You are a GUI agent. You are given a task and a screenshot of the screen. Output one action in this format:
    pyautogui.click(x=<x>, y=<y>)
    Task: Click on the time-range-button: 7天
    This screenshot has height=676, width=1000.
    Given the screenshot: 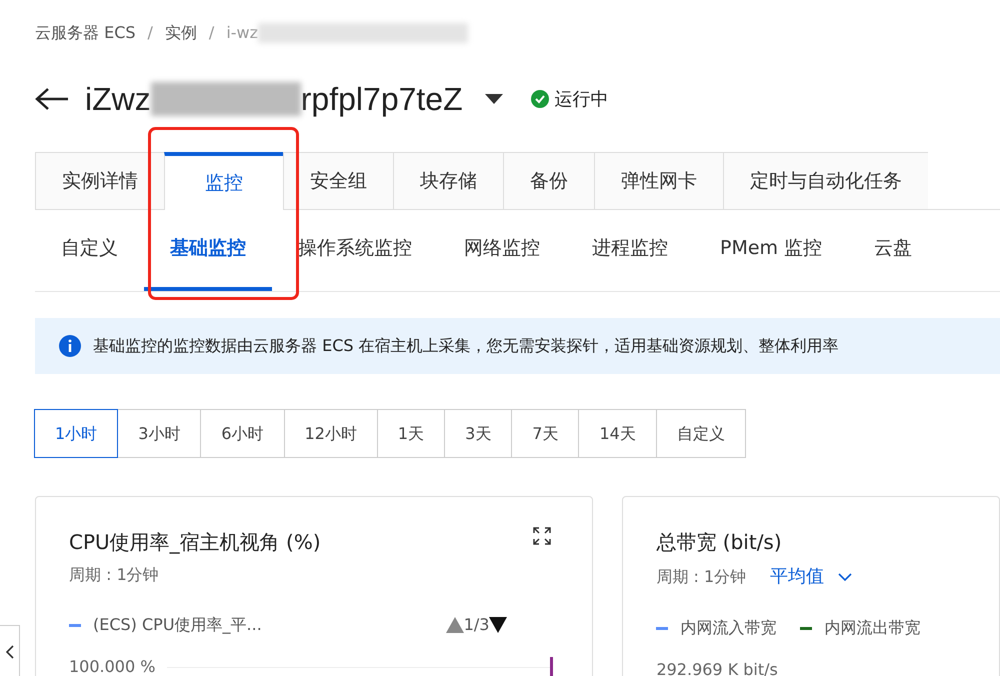 What is the action you would take?
    pyautogui.click(x=545, y=433)
    